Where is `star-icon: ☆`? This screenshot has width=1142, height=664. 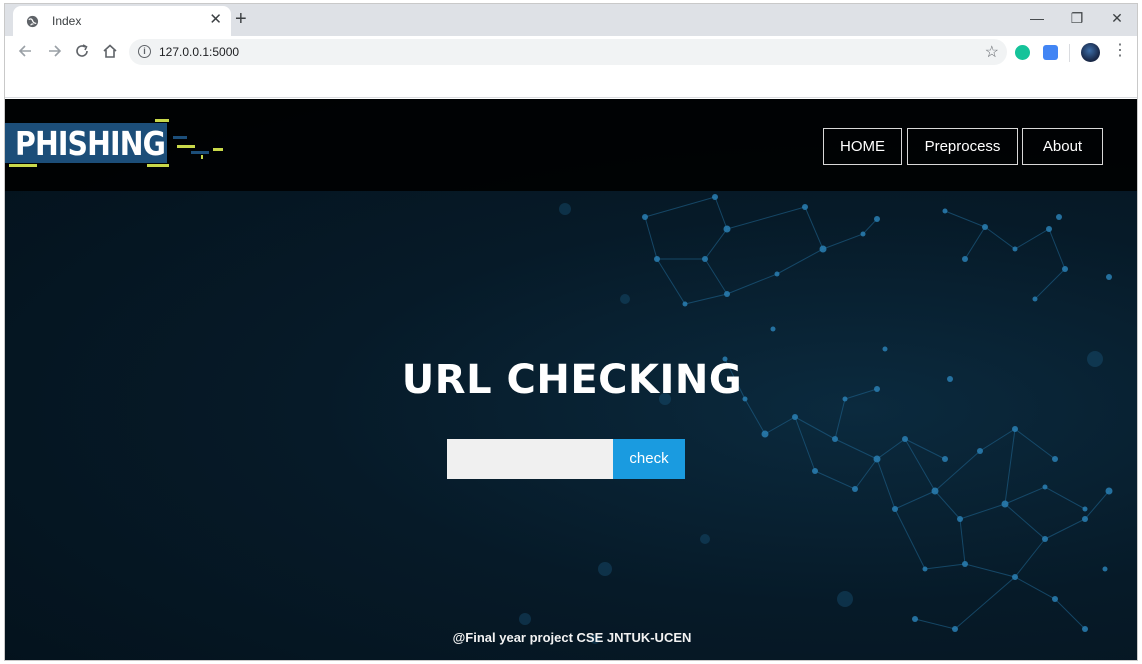
star-icon: ☆ is located at coordinates (992, 52).